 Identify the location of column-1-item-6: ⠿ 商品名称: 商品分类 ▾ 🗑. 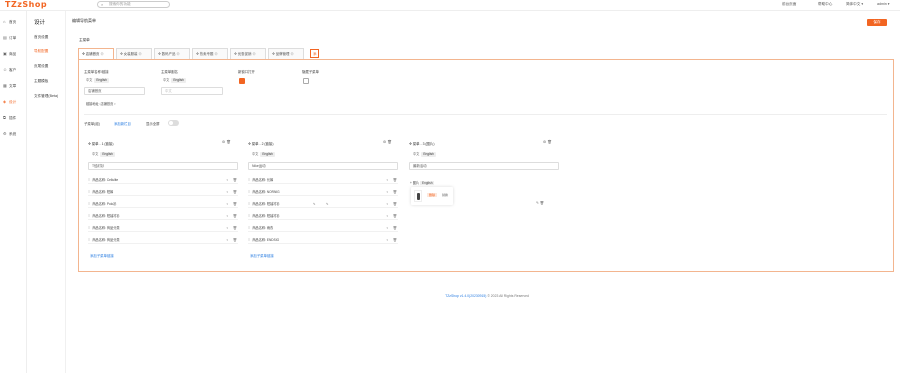
(163, 240).